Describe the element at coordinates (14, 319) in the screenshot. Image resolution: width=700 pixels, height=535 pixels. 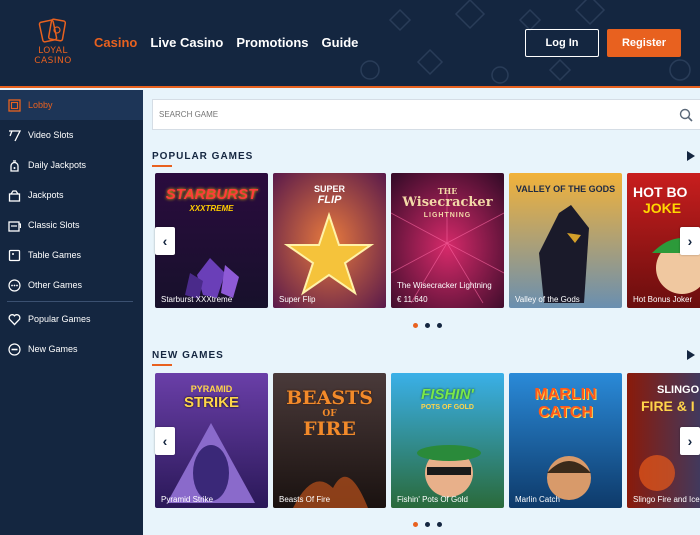
I see `heart-icon` at that location.